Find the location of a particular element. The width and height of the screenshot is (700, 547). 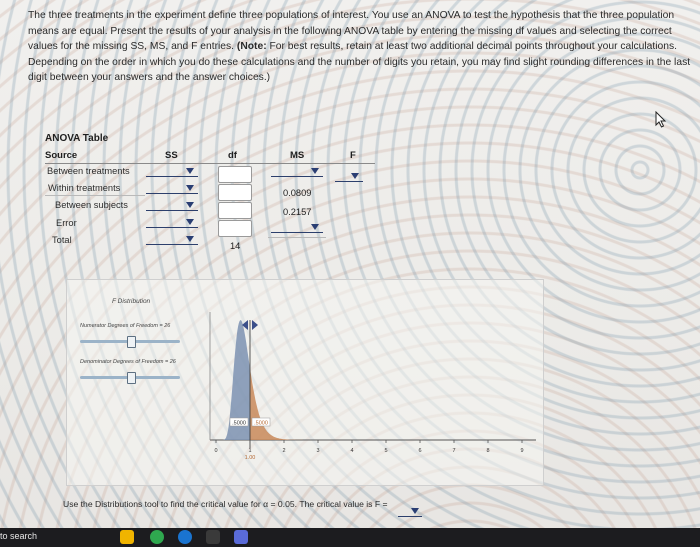

taskbar-search-label: to search is located at coordinates (18, 536).